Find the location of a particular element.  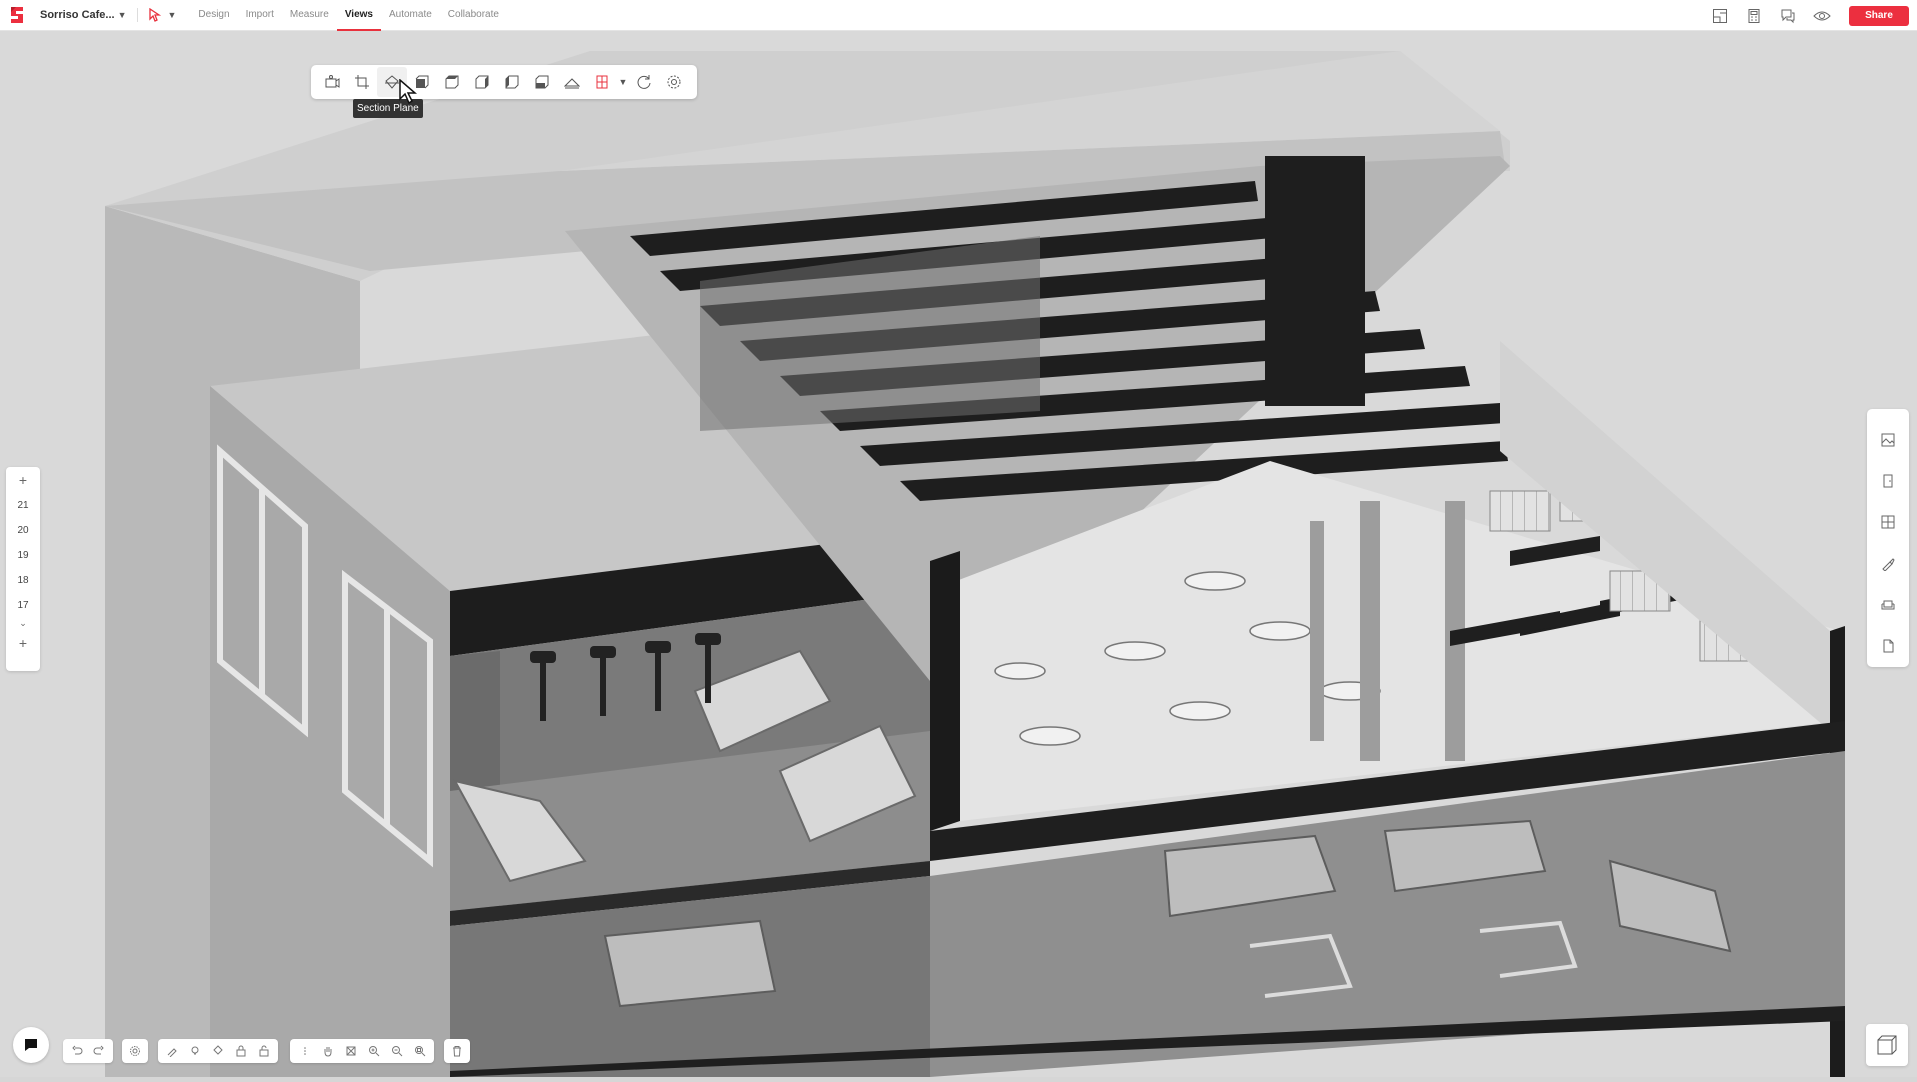

cube-back-button is located at coordinates (482, 82).